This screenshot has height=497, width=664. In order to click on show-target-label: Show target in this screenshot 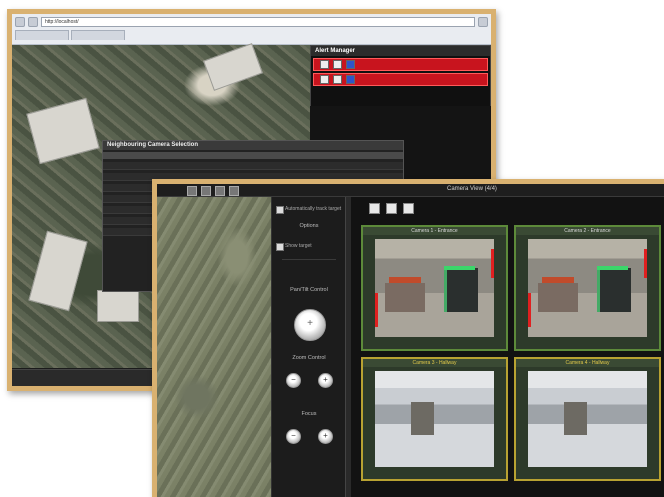, I will do `click(298, 246)`.